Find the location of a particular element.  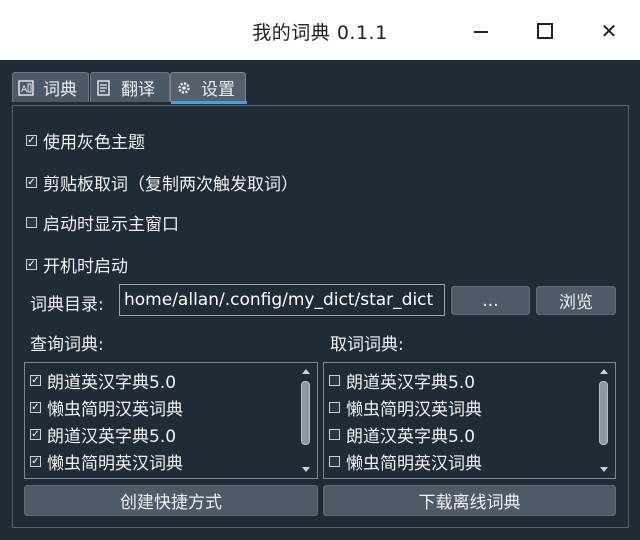

minimize-button is located at coordinates (481, 31).